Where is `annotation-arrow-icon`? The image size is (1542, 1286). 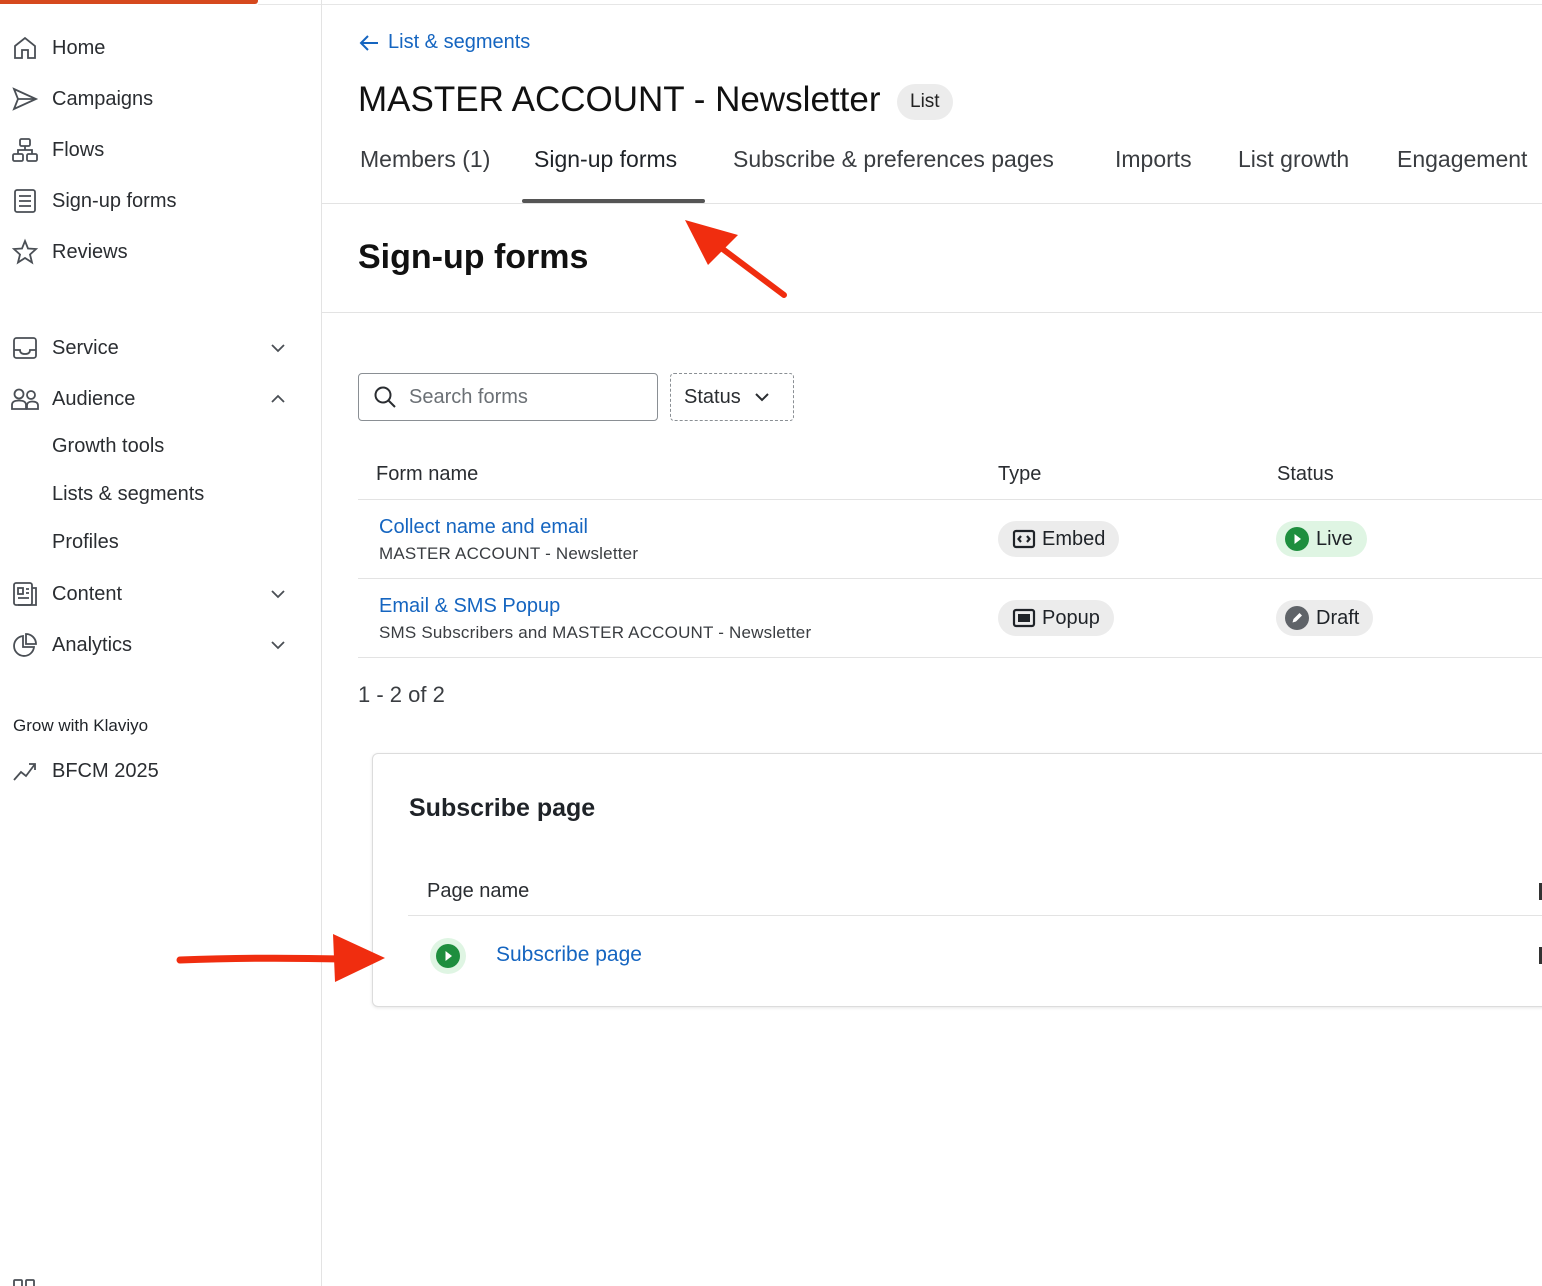
annotation-arrow-icon is located at coordinates (736, 259).